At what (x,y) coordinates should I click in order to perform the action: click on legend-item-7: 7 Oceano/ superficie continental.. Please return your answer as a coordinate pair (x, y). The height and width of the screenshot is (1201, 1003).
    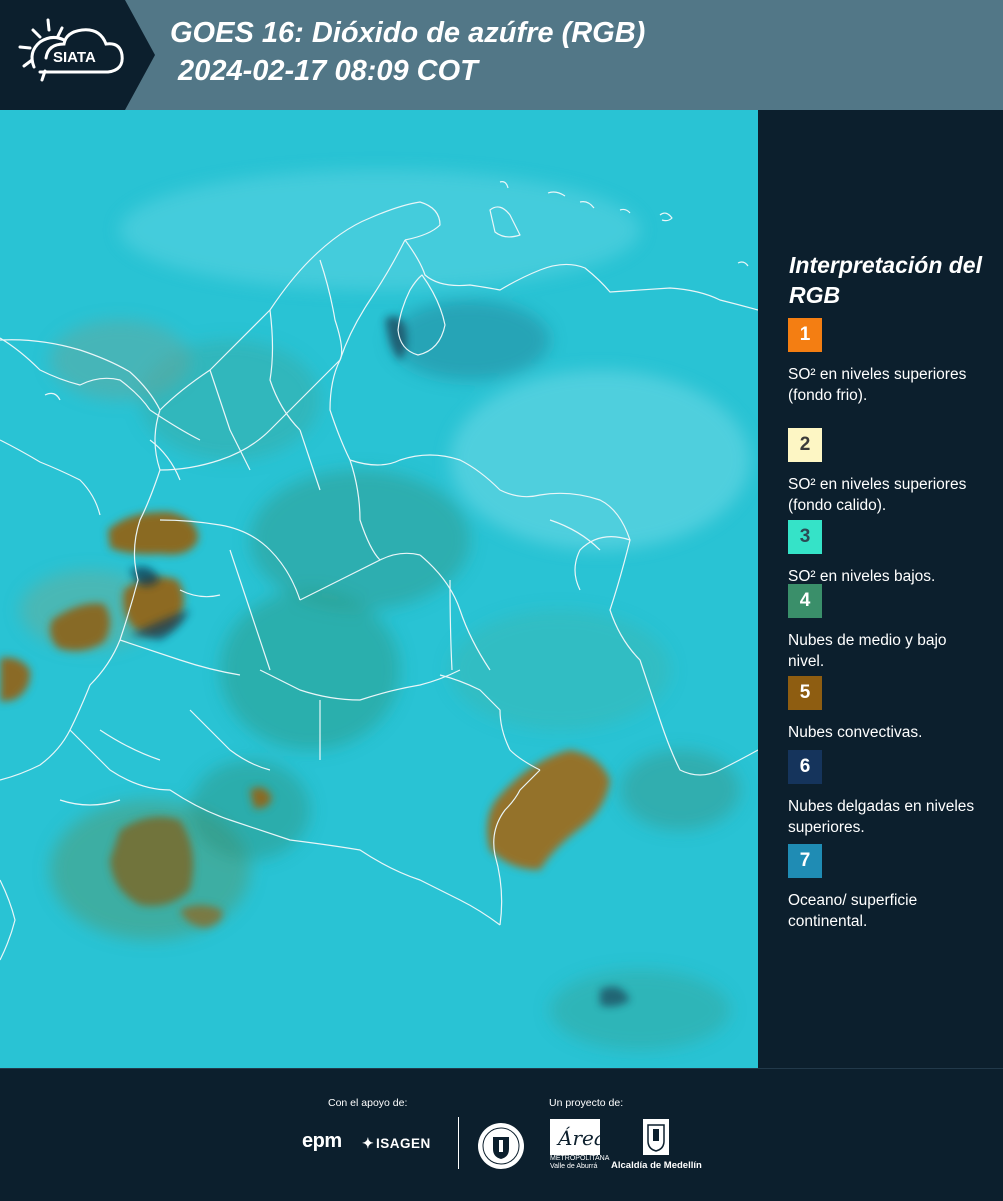
    Looking at the image, I should click on (888, 888).